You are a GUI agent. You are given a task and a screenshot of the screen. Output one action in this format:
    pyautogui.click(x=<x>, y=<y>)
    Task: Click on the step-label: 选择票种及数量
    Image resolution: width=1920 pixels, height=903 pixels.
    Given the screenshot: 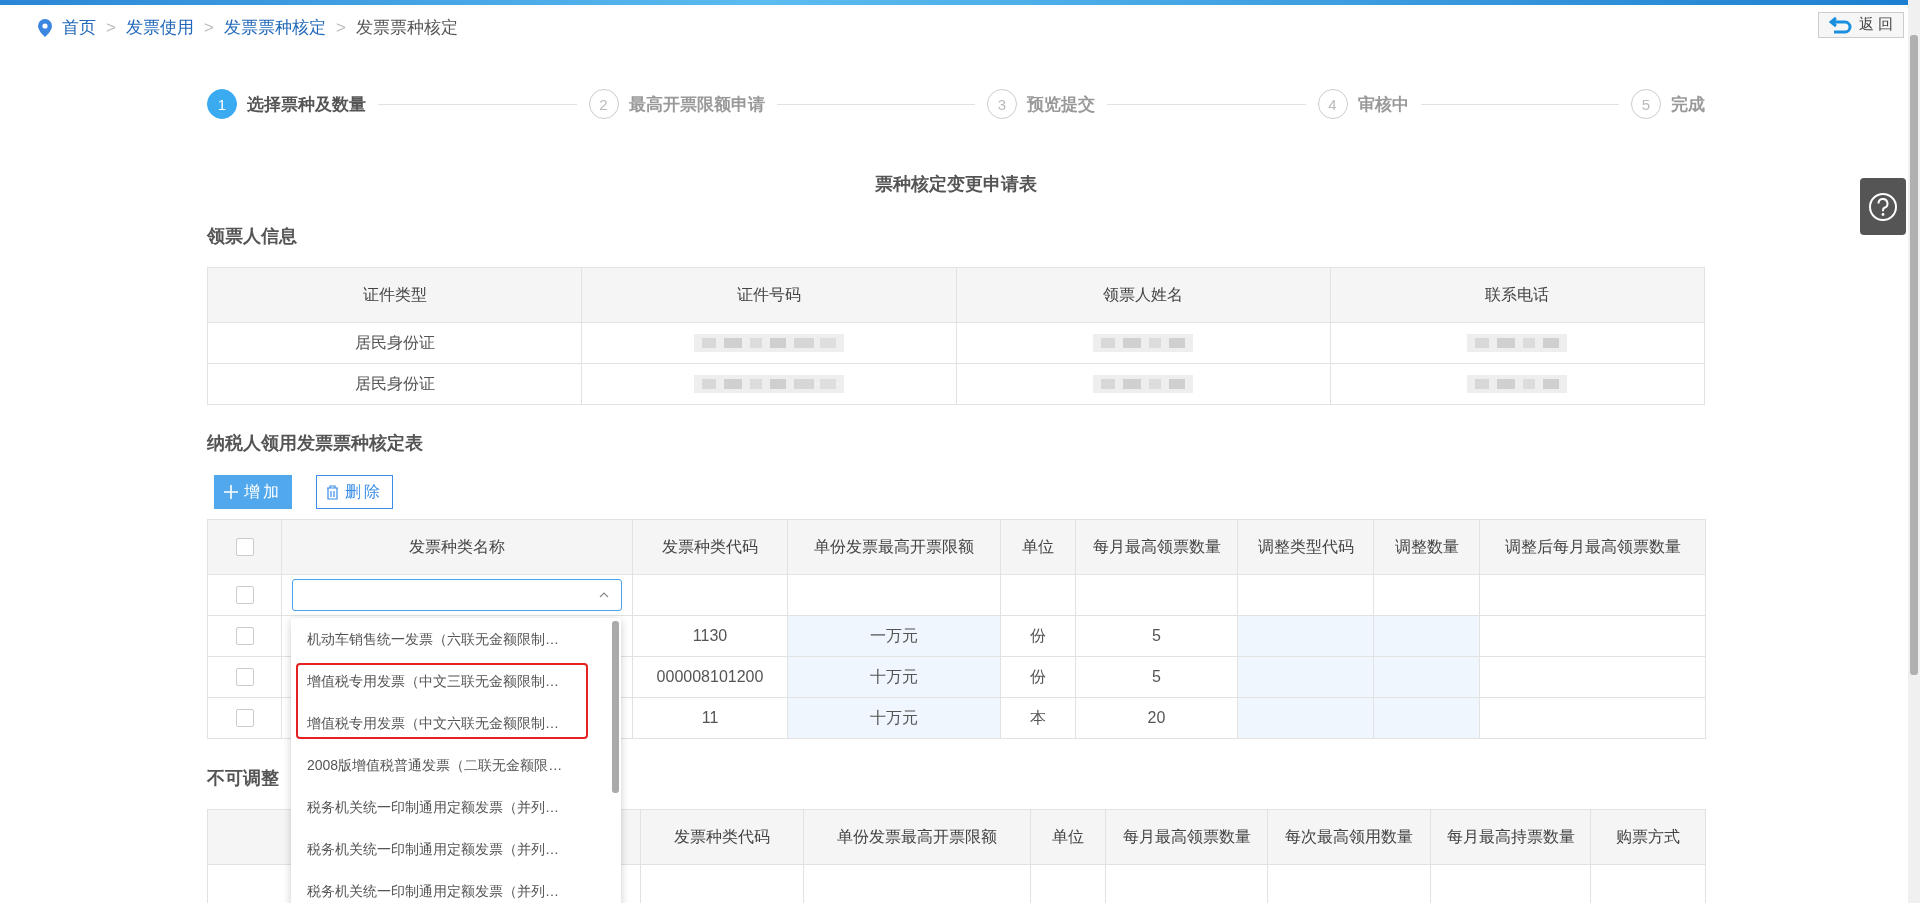 What is the action you would take?
    pyautogui.click(x=306, y=104)
    